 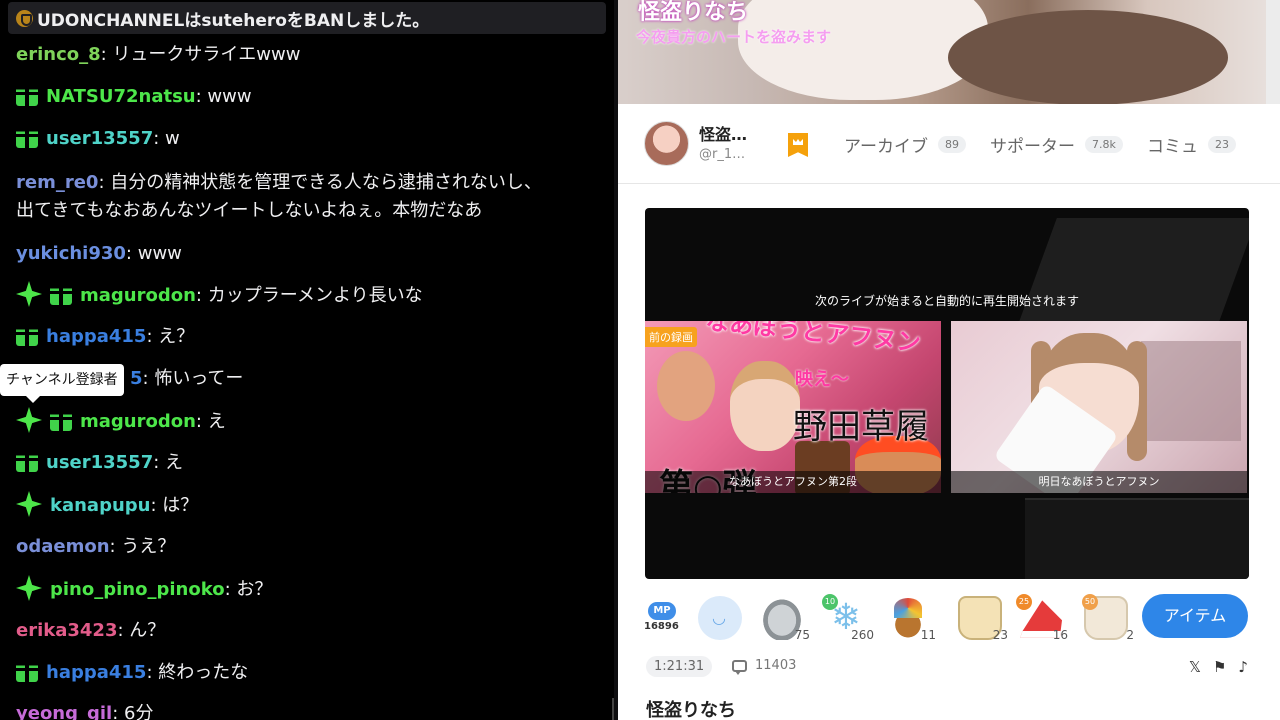 I want to click on chat-message: yukichi930: www, so click(x=99, y=253).